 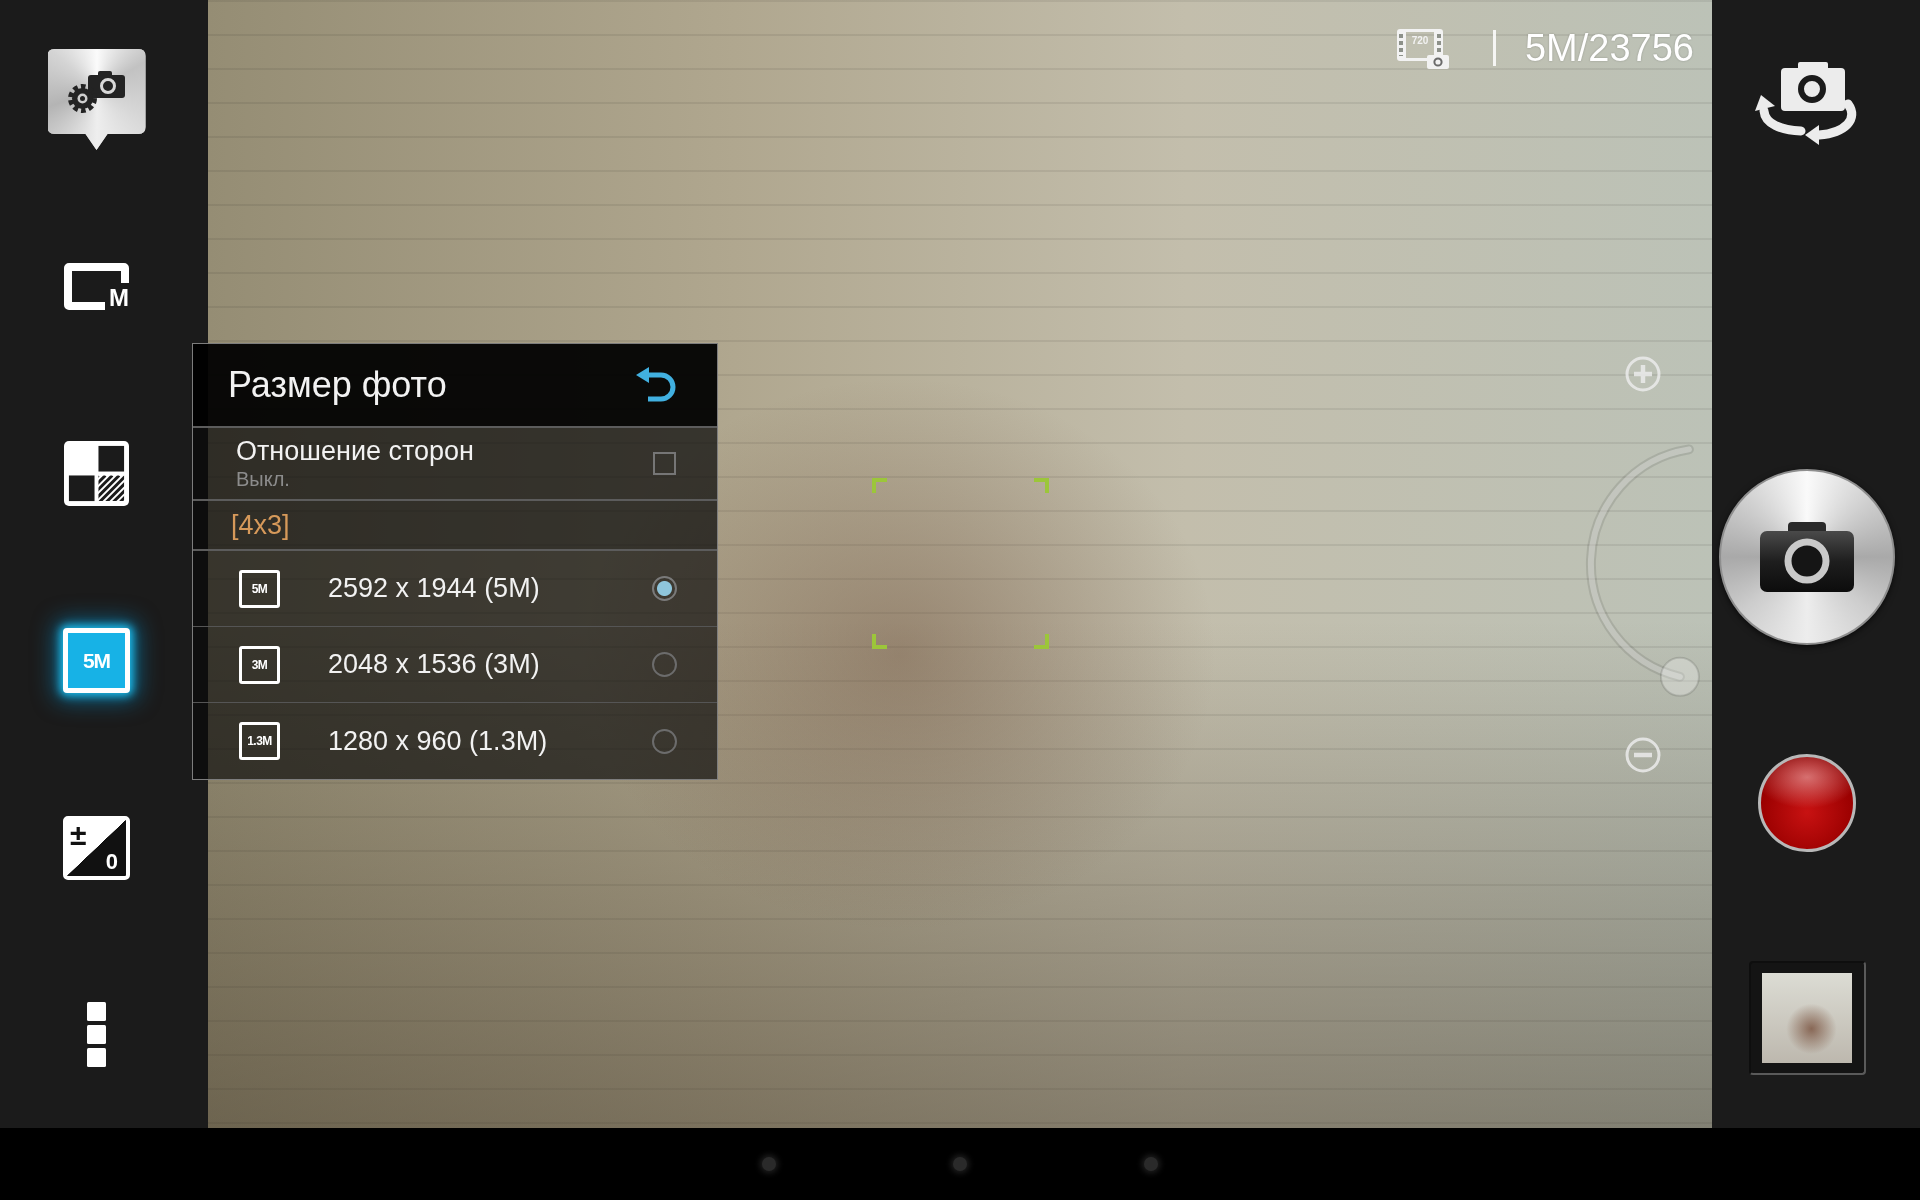 I want to click on zoom-slider-thumb, so click(x=1679, y=676).